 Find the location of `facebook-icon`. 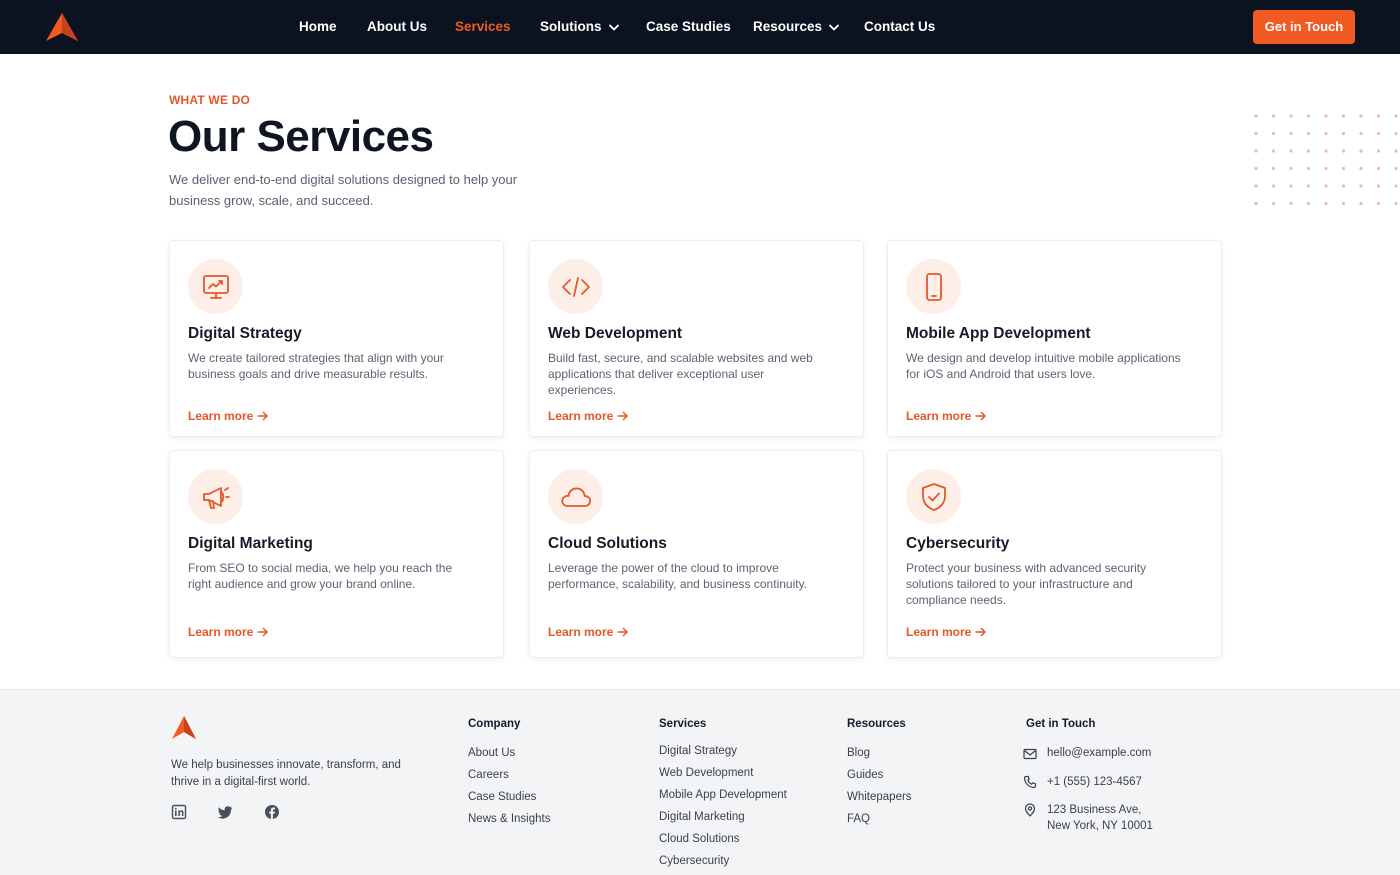

facebook-icon is located at coordinates (272, 812).